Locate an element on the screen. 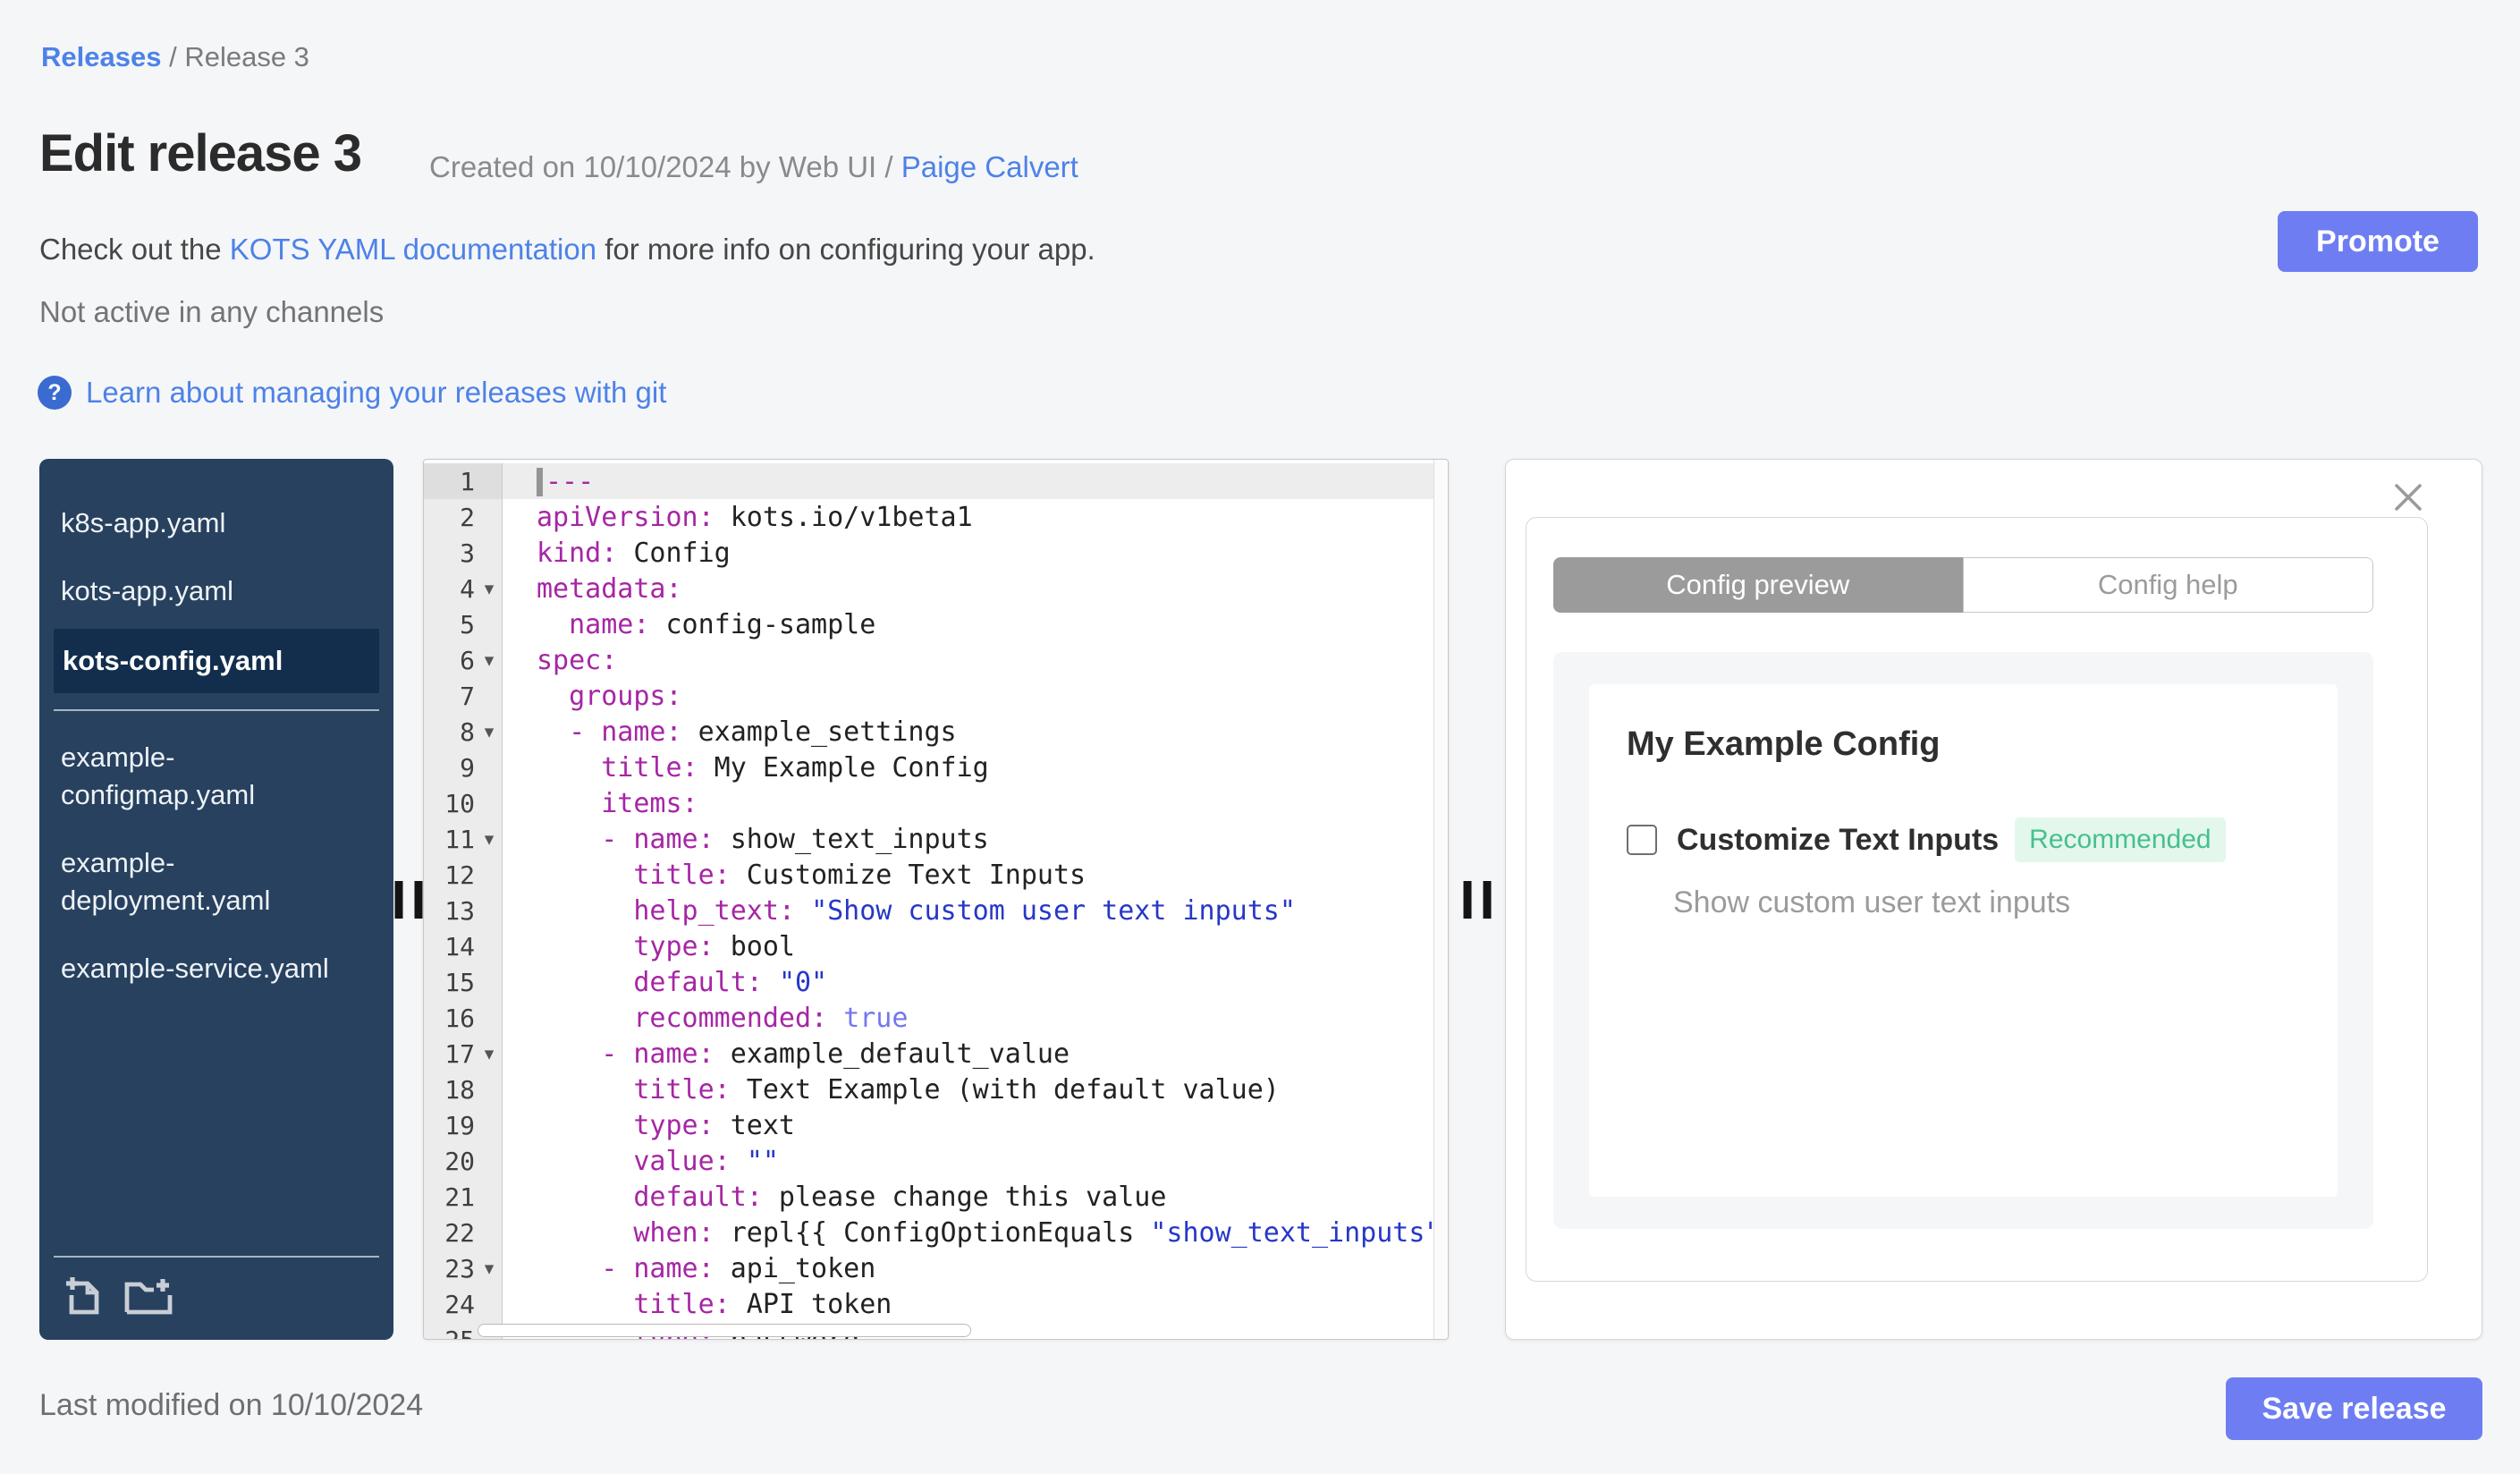  kots-yaml-docs-link: KOTS YAML documentation is located at coordinates (413, 249).